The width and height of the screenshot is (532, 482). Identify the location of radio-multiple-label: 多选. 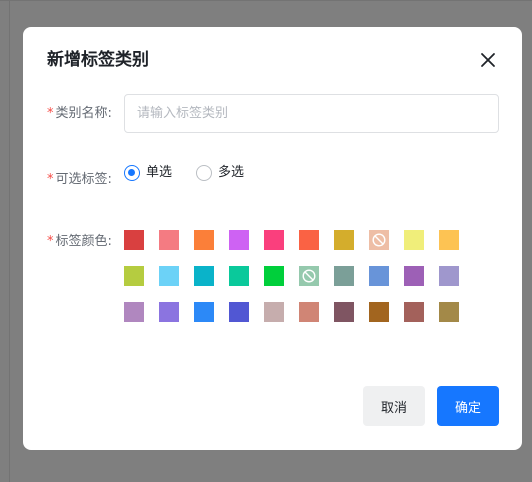
(231, 172).